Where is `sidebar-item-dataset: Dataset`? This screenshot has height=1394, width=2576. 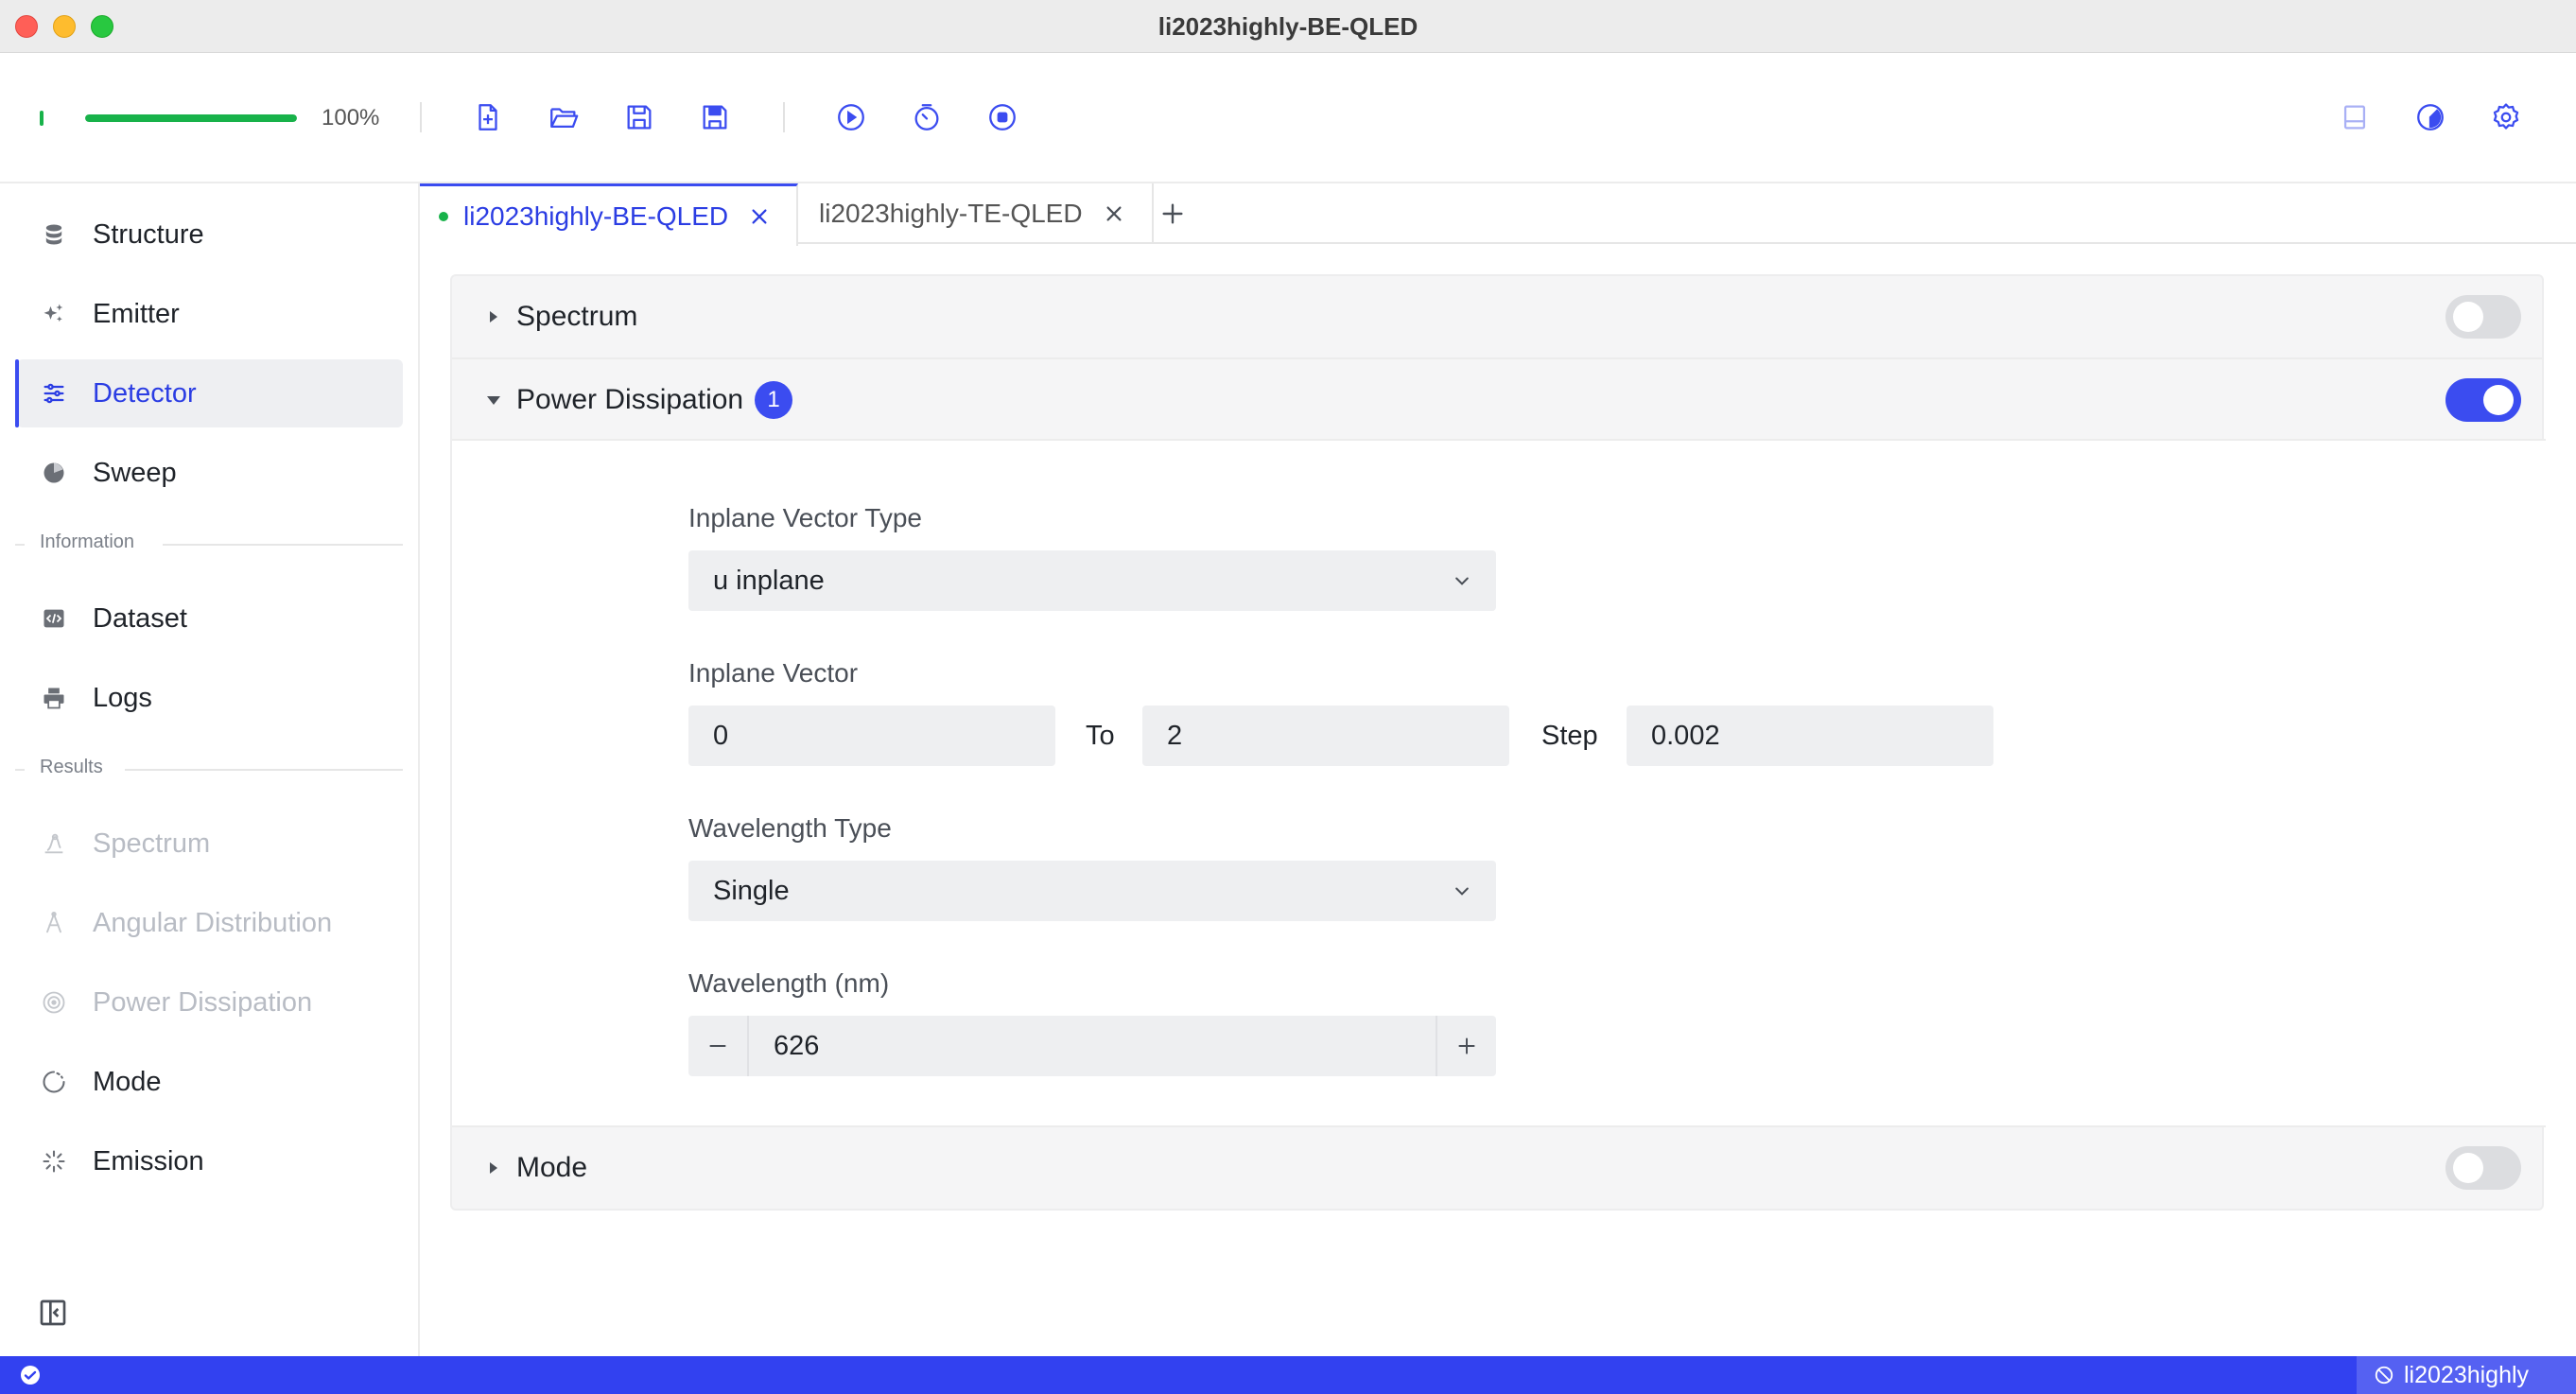
sidebar-item-dataset: Dataset is located at coordinates (210, 618).